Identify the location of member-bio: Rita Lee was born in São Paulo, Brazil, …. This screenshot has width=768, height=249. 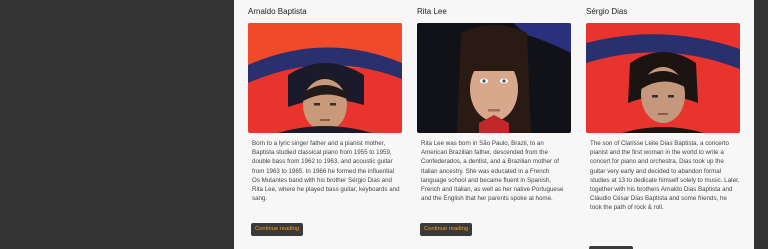
(492, 171).